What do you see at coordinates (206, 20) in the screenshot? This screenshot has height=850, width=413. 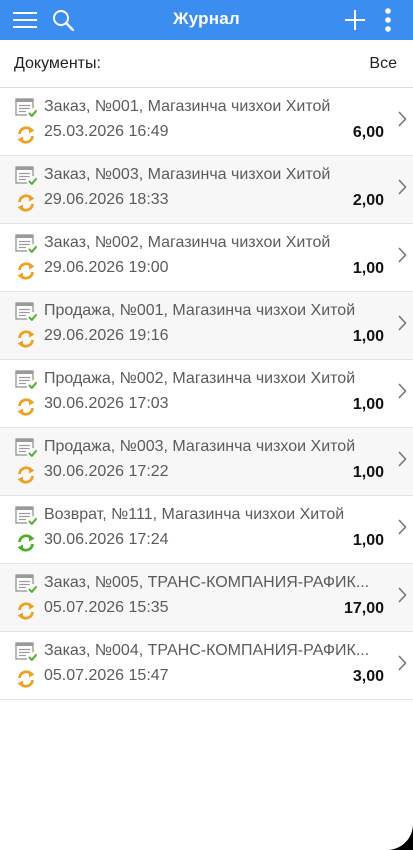 I see `app-bar: Журнал` at bounding box center [206, 20].